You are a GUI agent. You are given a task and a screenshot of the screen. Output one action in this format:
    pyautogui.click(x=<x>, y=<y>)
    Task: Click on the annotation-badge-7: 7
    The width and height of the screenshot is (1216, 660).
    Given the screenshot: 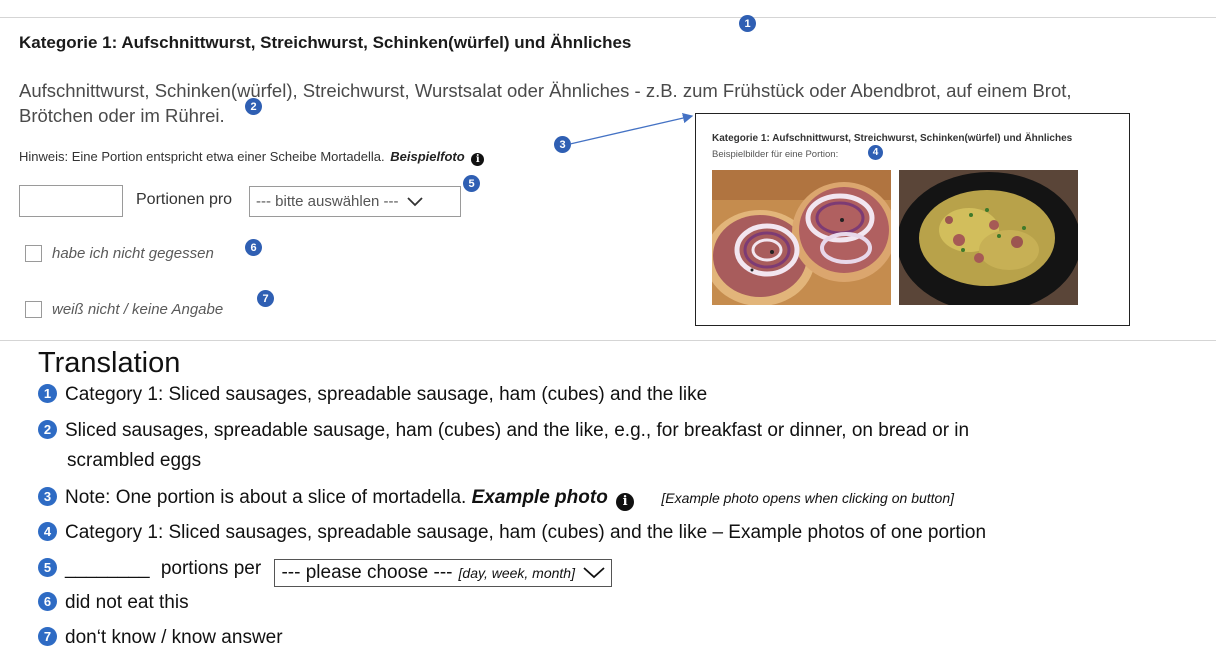 What is the action you would take?
    pyautogui.click(x=265, y=298)
    